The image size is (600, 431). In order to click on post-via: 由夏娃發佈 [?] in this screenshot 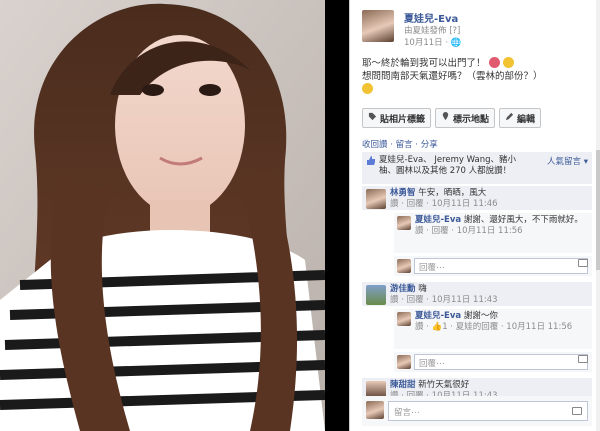, I will do `click(432, 31)`.